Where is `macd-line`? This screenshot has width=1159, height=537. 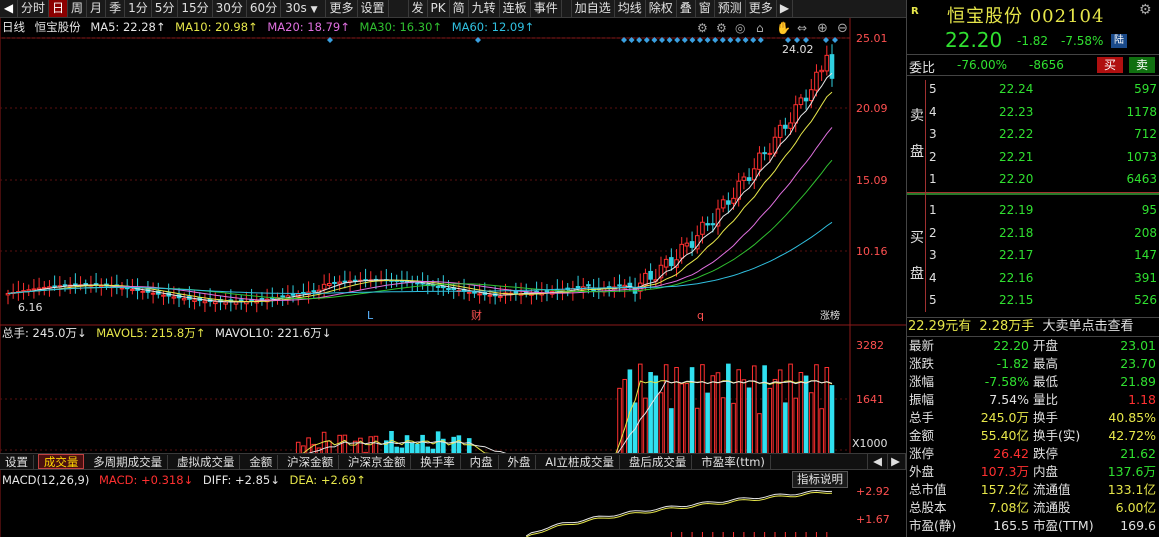
macd-line is located at coordinates (679, 514).